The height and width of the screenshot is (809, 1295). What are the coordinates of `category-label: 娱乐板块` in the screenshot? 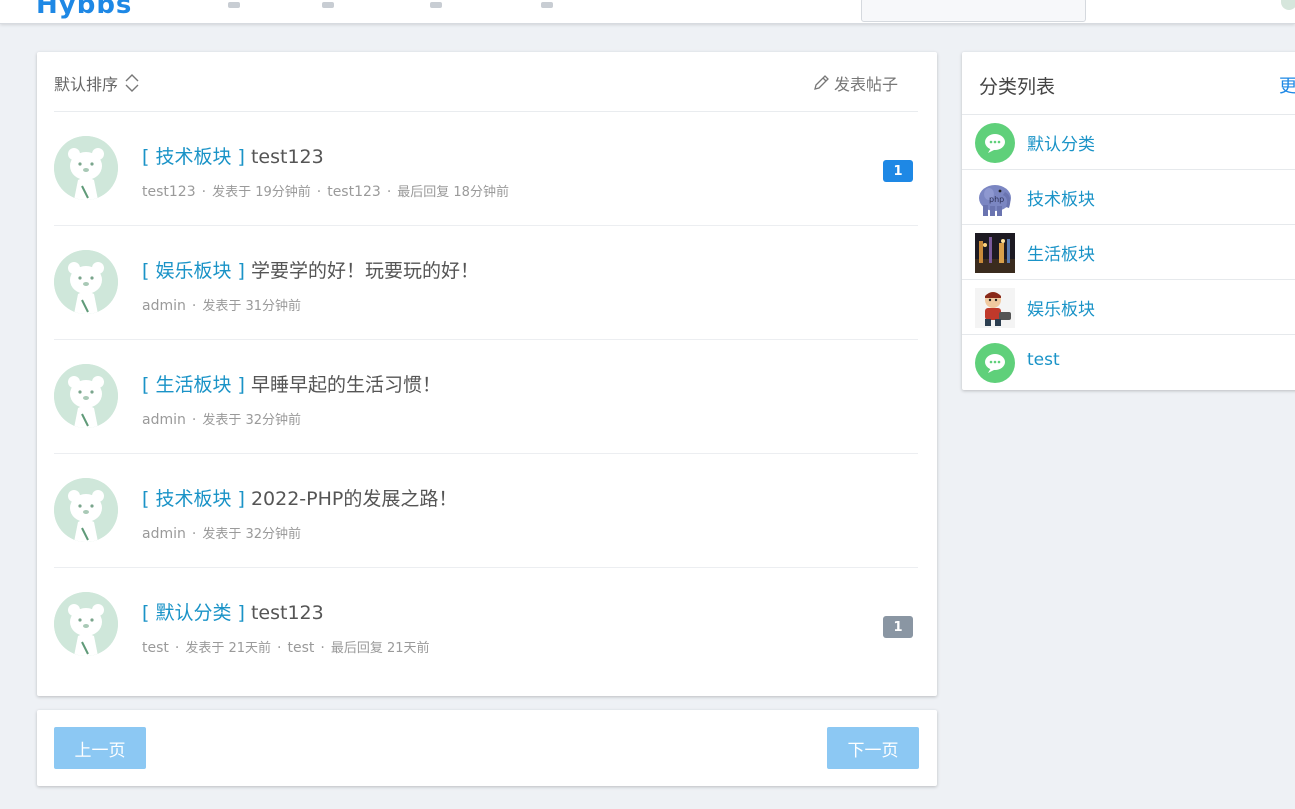 It's located at (1061, 307).